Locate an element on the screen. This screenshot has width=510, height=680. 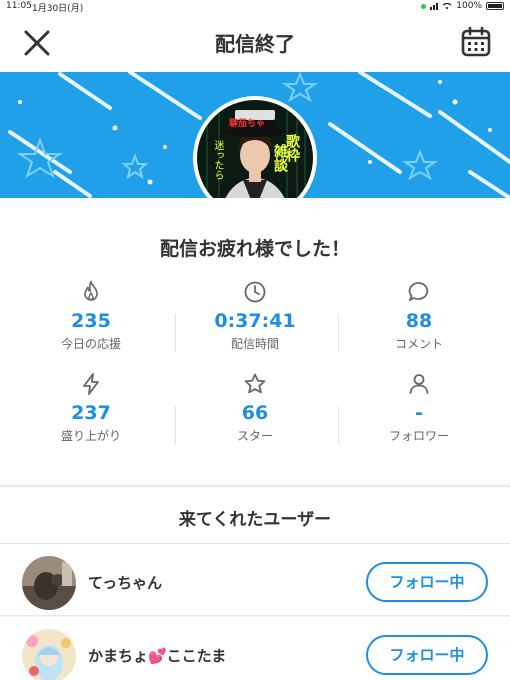
stat-excitement: 237 盛り上がり is located at coordinates (91, 408).